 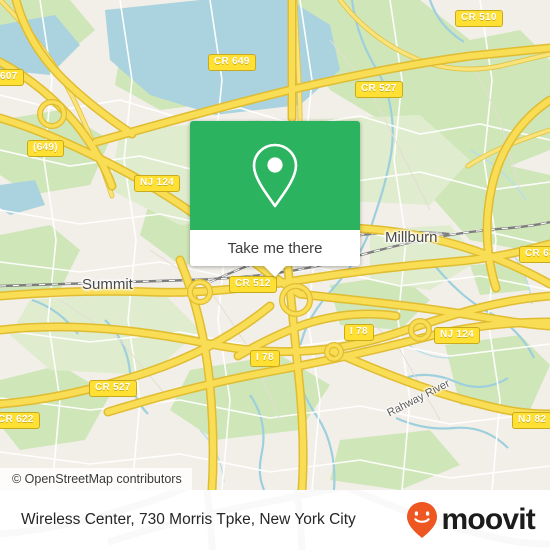 What do you see at coordinates (96, 479) in the screenshot?
I see `map-attribution: © OpenStreetMap contributors` at bounding box center [96, 479].